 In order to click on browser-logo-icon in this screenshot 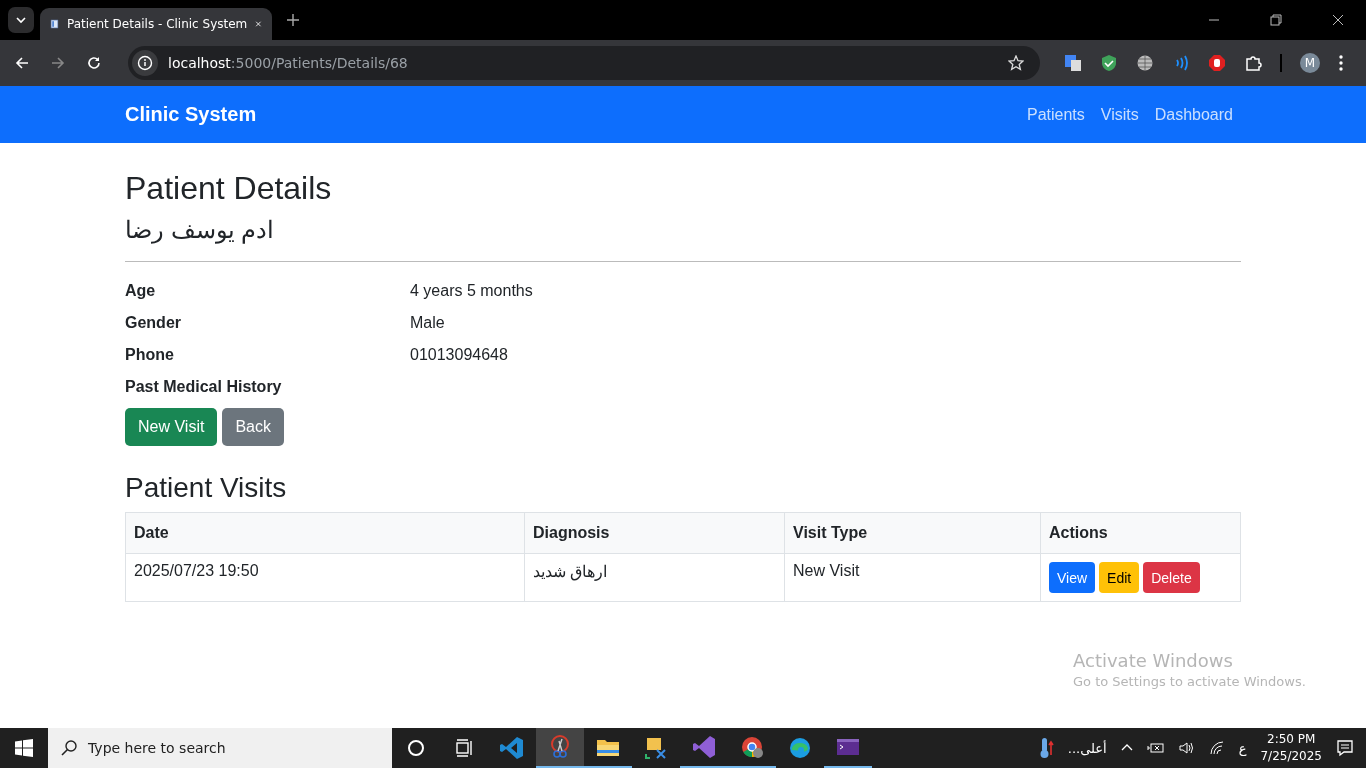, I will do `click(752, 747)`.